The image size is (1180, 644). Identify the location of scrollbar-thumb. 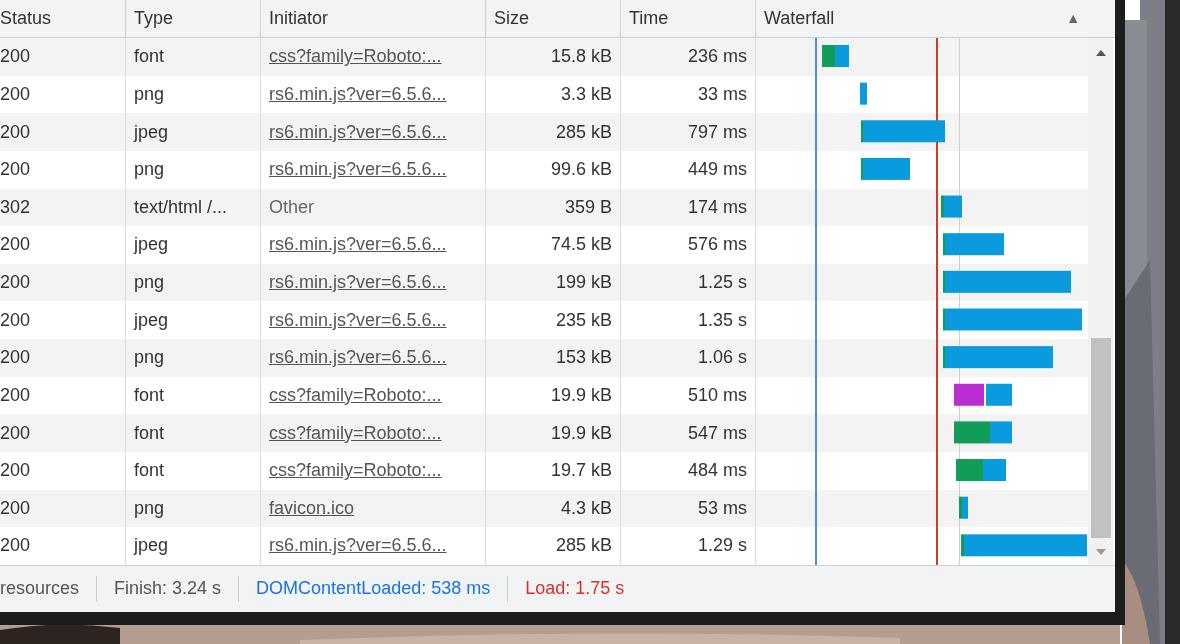
(1101, 438).